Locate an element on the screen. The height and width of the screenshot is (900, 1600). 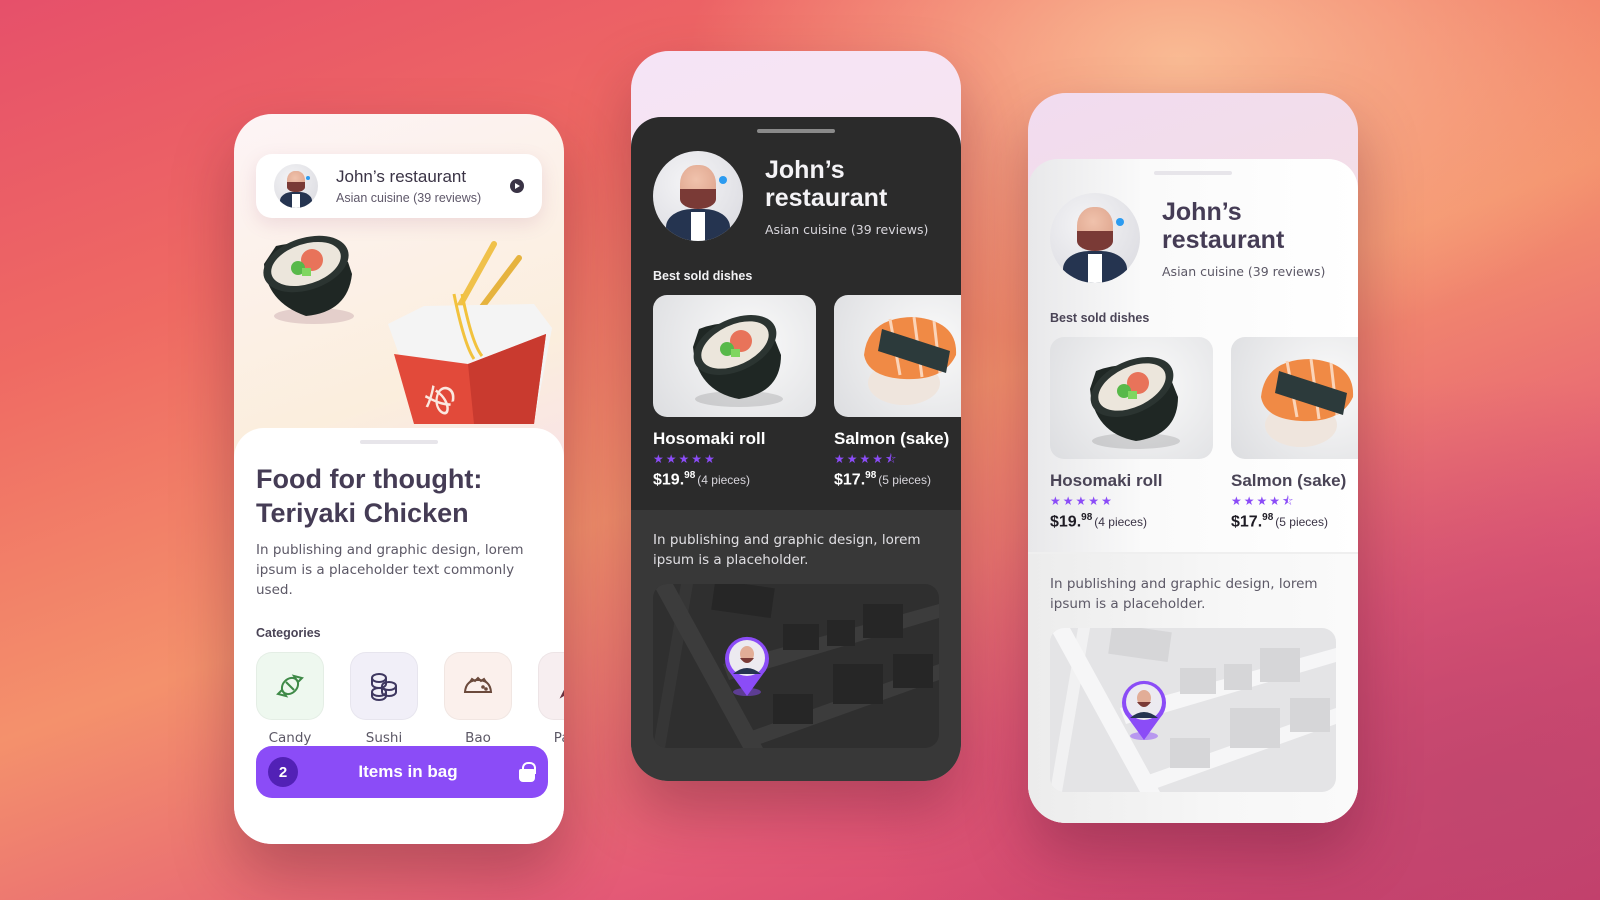
categories-label: Categories is located at coordinates (288, 633).